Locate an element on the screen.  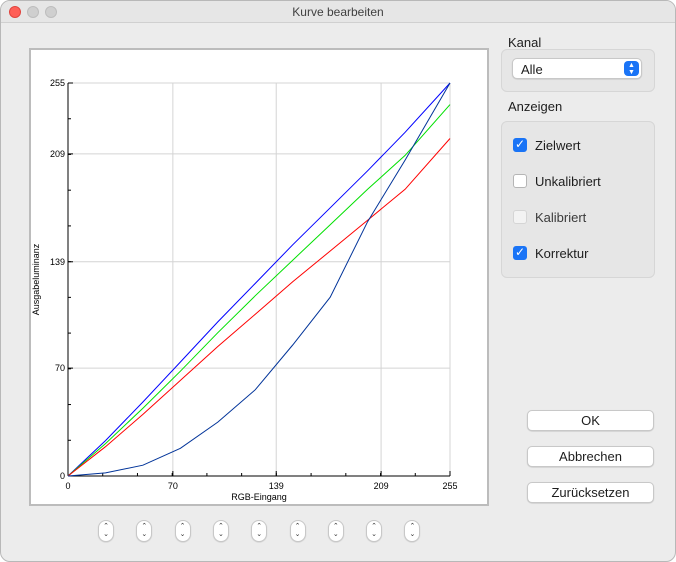
y-tick-label: 70 is located at coordinates (60, 368).